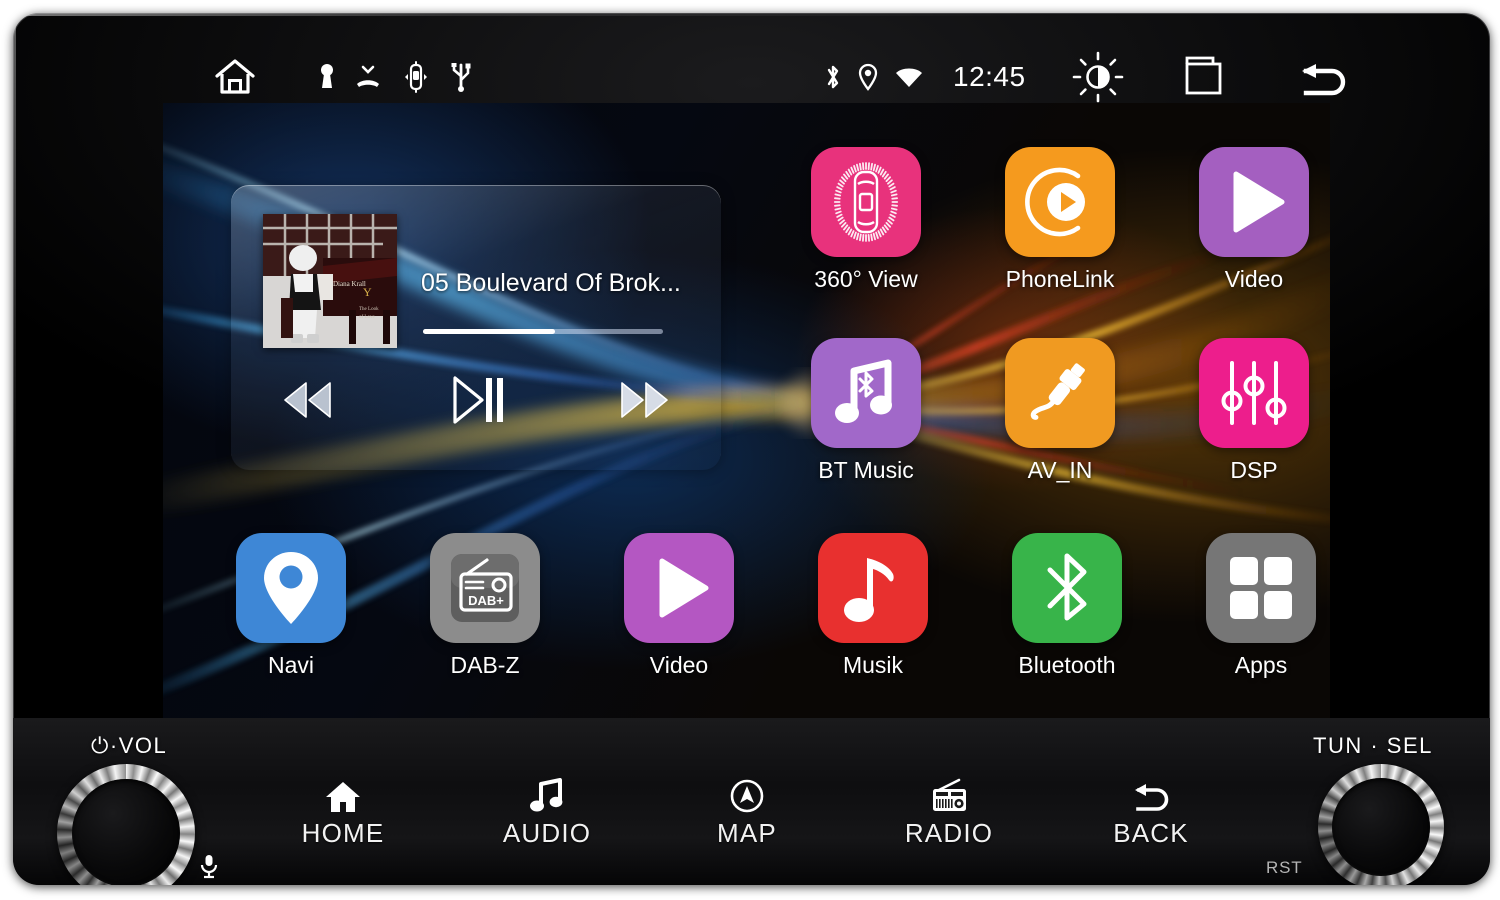  I want to click on app-icon-navi: Navi, so click(291, 606).